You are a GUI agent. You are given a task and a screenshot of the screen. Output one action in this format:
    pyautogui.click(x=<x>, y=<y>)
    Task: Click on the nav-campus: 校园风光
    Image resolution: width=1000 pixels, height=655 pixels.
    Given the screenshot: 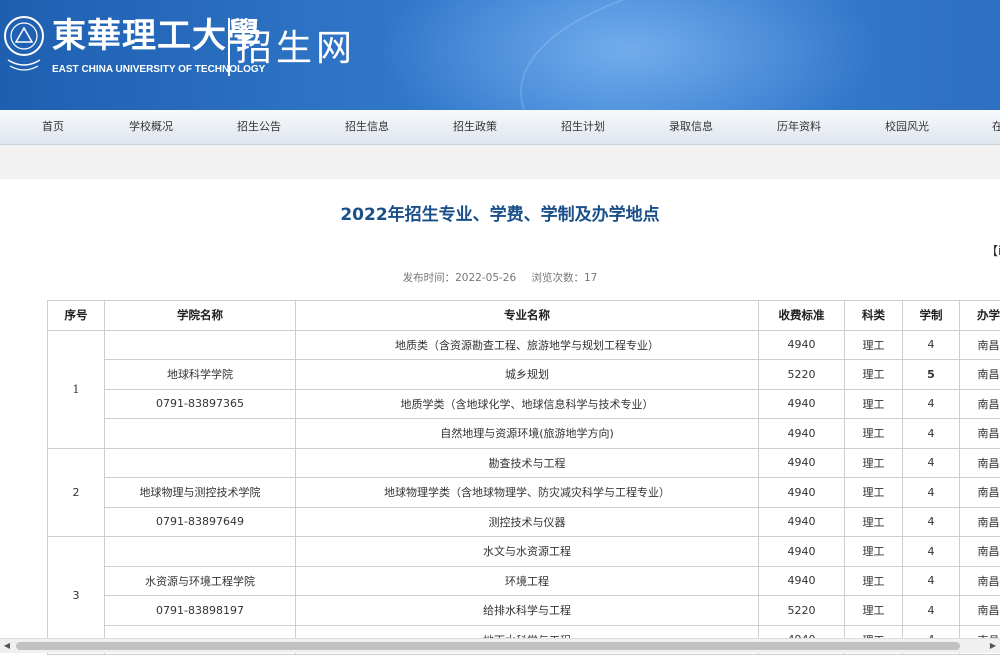 What is the action you would take?
    pyautogui.click(x=907, y=127)
    